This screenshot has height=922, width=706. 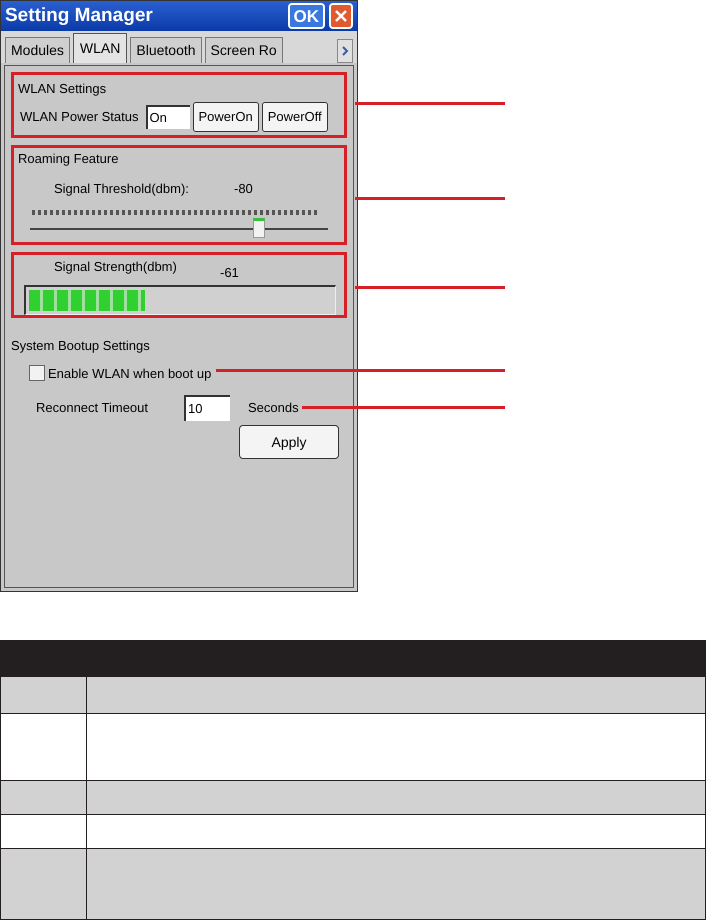 I want to click on tab-scroll-button, so click(x=345, y=51).